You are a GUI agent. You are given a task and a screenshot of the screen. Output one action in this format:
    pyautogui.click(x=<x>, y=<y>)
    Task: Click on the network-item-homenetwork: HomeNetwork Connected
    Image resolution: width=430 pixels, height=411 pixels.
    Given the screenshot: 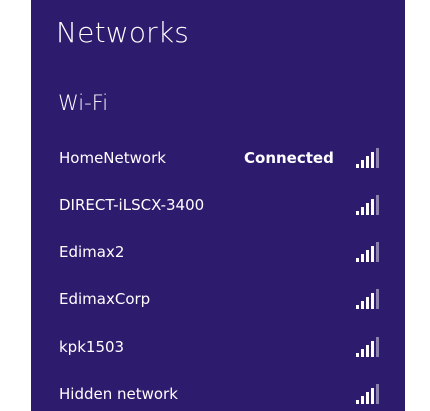 What is the action you would take?
    pyautogui.click(x=218, y=159)
    